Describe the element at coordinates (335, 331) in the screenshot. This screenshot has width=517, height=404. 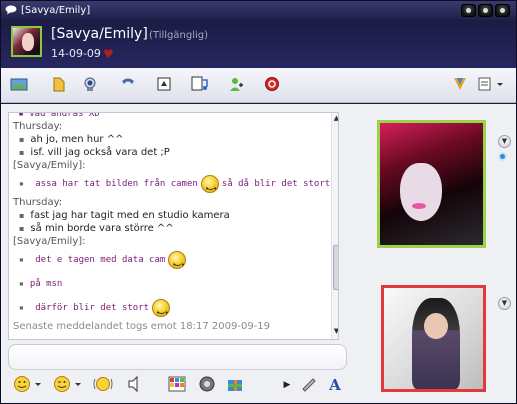
I see `scroll-down-icon: ▼` at that location.